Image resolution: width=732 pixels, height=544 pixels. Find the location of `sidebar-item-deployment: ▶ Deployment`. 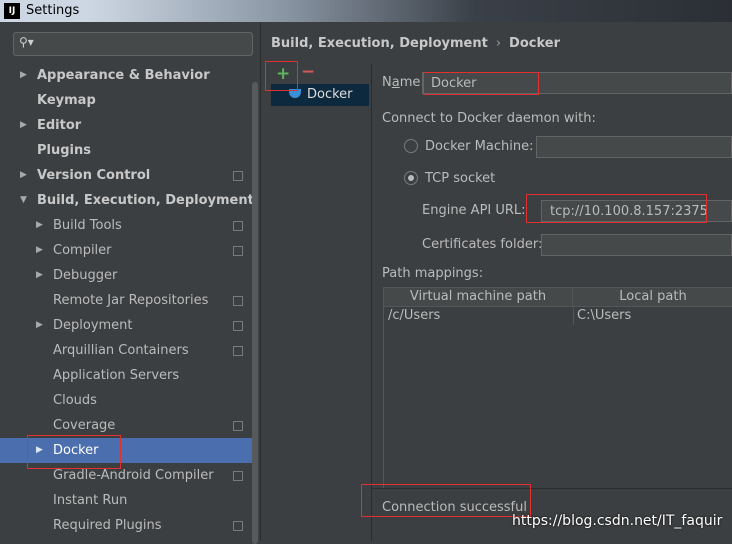

sidebar-item-deployment: ▶ Deployment is located at coordinates (129, 325).